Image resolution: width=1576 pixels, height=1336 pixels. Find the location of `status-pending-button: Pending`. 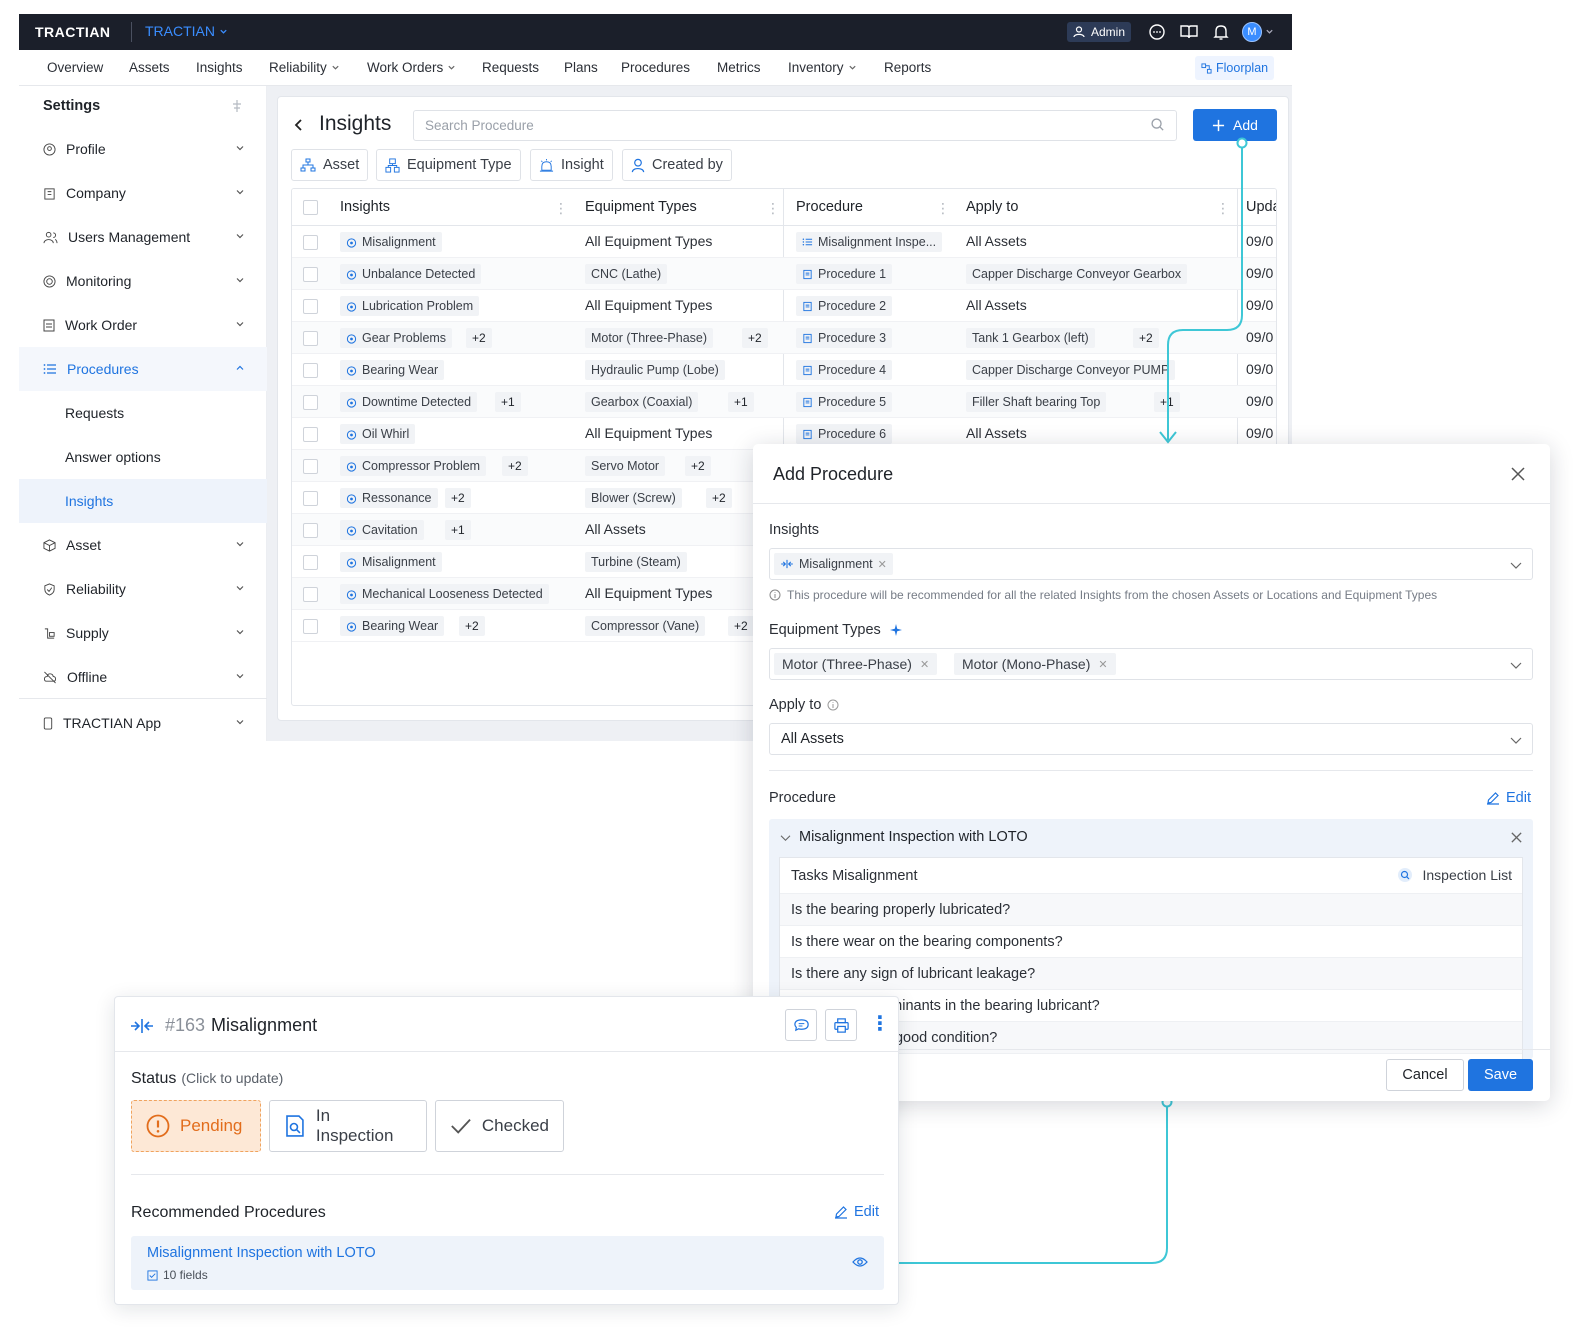

status-pending-button: Pending is located at coordinates (196, 1126).